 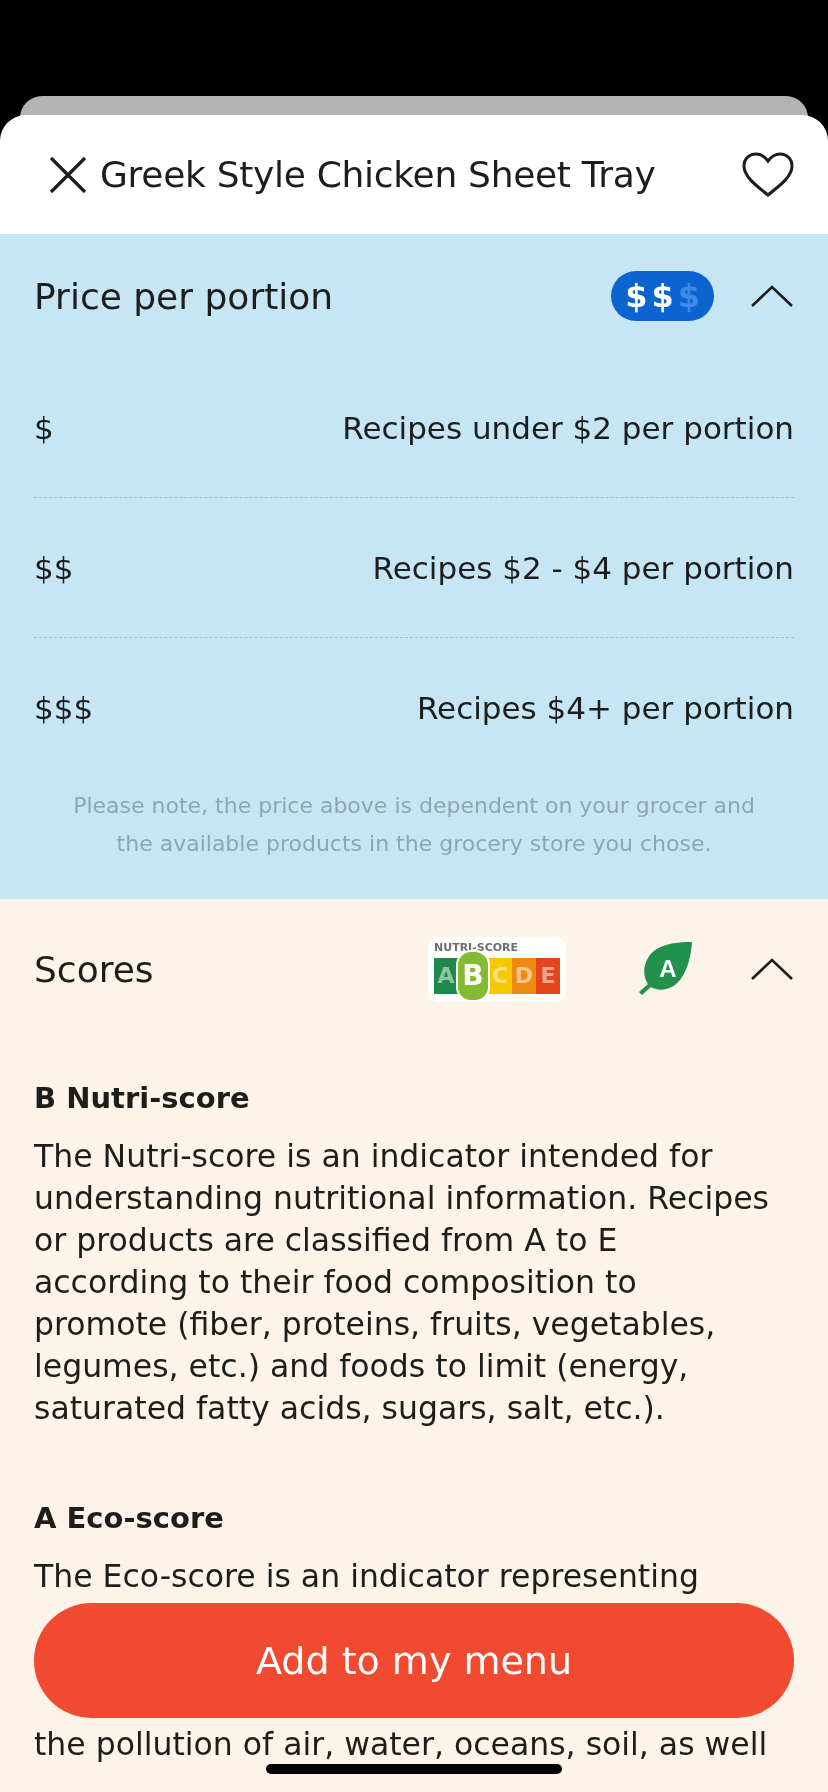 What do you see at coordinates (184, 296) in the screenshot?
I see `section-heading: Price per portion` at bounding box center [184, 296].